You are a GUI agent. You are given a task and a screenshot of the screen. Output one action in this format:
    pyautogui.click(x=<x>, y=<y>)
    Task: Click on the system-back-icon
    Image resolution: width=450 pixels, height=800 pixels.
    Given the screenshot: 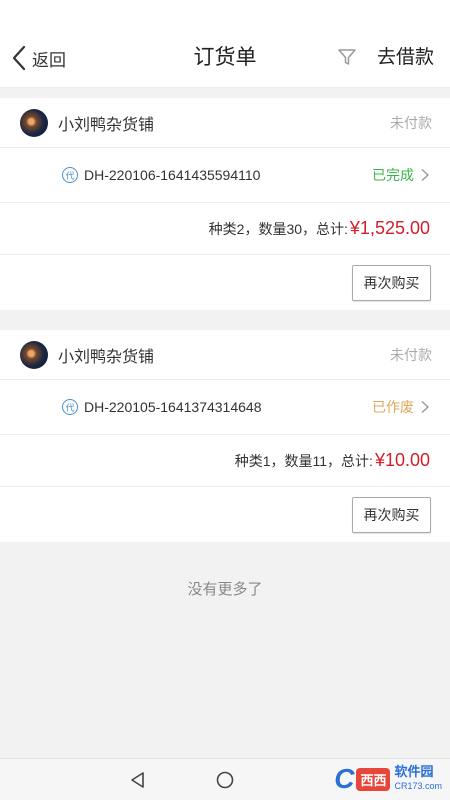 What is the action you would take?
    pyautogui.click(x=138, y=780)
    